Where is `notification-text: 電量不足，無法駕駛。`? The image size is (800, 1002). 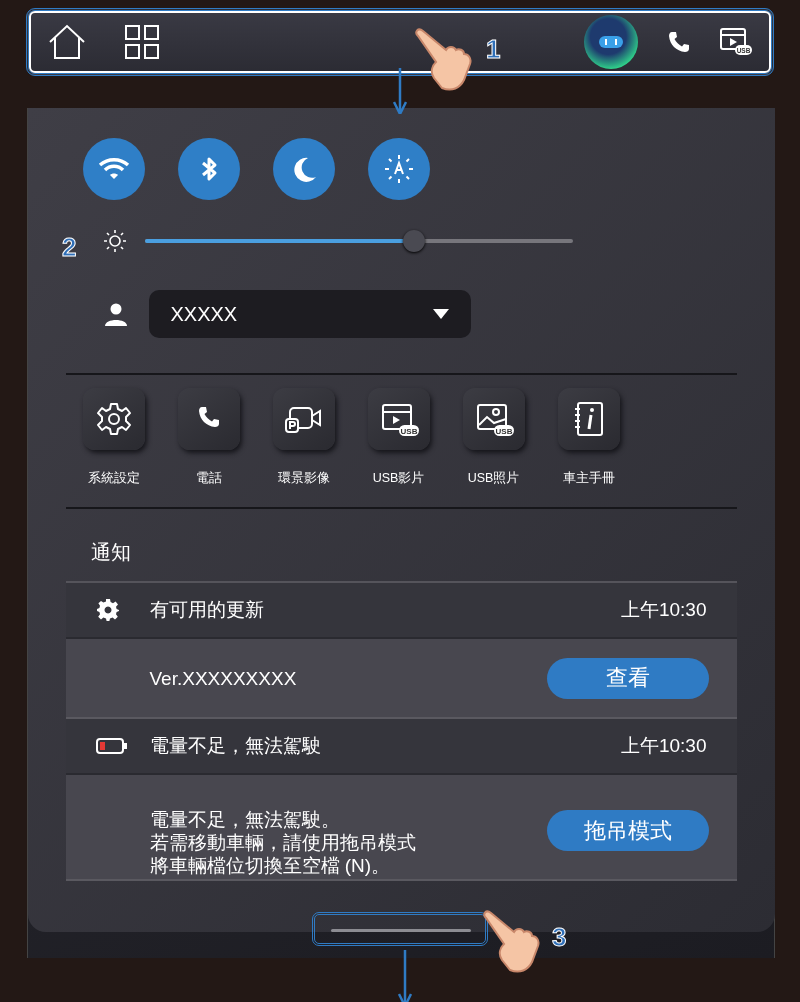 notification-text: 電量不足，無法駕駛。 is located at coordinates (245, 819).